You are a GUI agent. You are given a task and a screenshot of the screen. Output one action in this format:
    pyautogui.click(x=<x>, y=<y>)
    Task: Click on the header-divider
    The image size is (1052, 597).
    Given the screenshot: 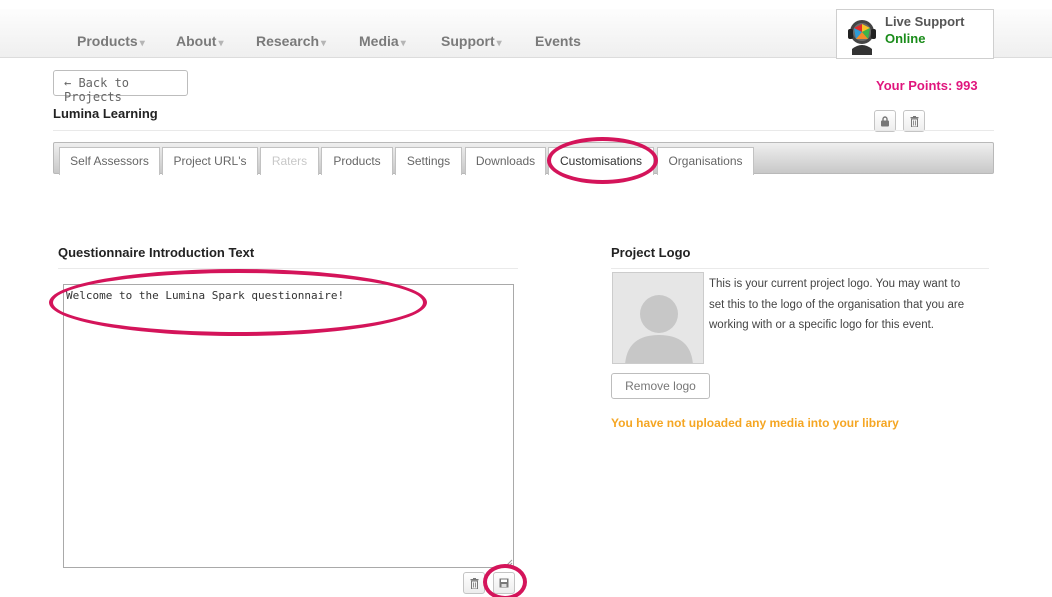 What is the action you would take?
    pyautogui.click(x=523, y=130)
    